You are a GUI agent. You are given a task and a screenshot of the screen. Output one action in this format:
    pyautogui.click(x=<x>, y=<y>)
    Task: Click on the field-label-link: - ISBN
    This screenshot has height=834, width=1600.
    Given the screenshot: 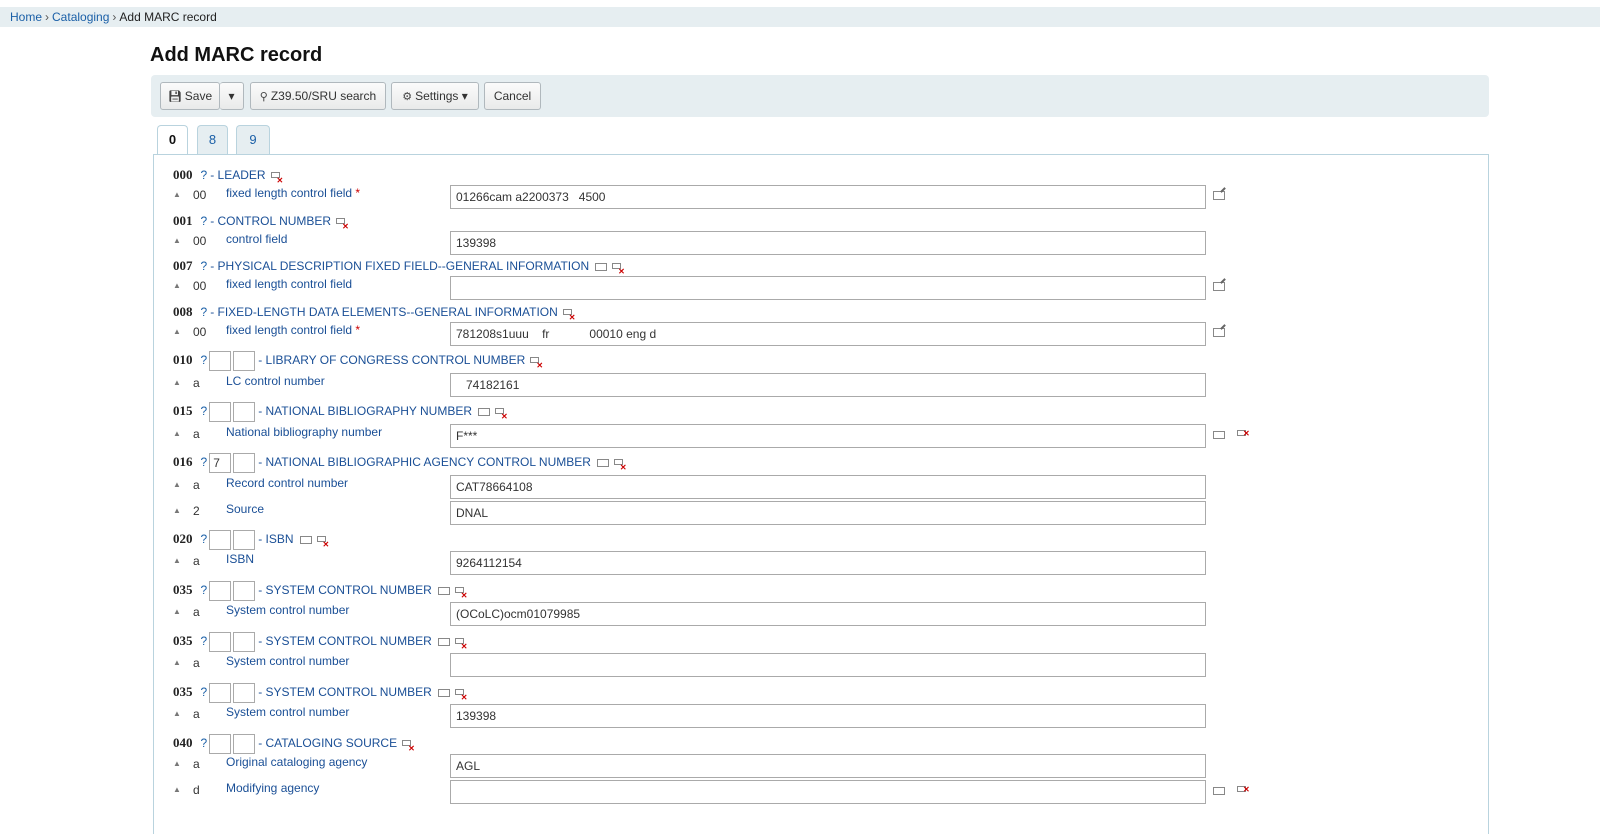 What is the action you would take?
    pyautogui.click(x=275, y=539)
    